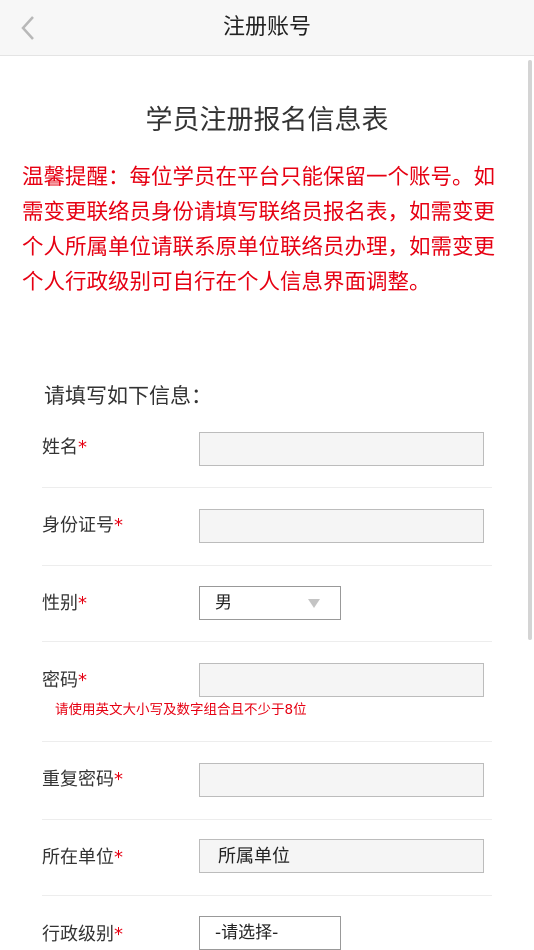 The image size is (534, 950). What do you see at coordinates (341, 780) in the screenshot?
I see `repeat-password-input` at bounding box center [341, 780].